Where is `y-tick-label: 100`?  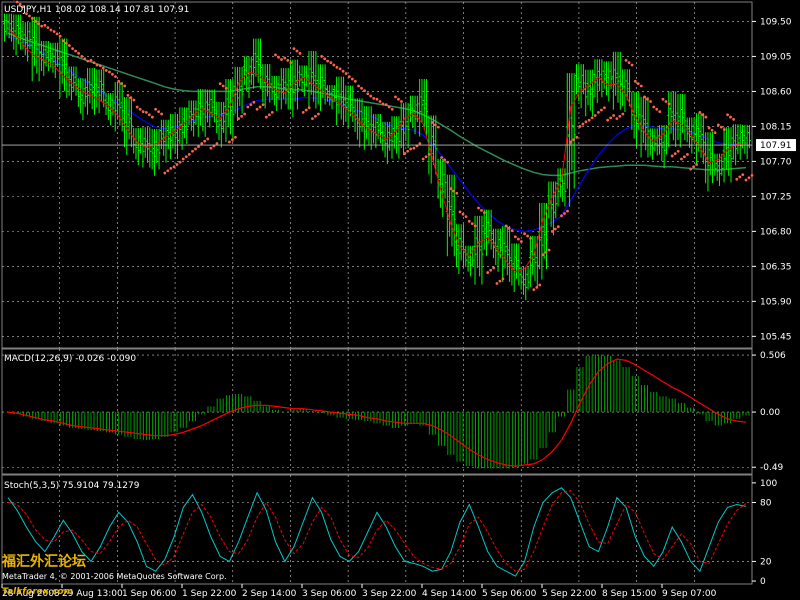 y-tick-label: 100 is located at coordinates (768, 484).